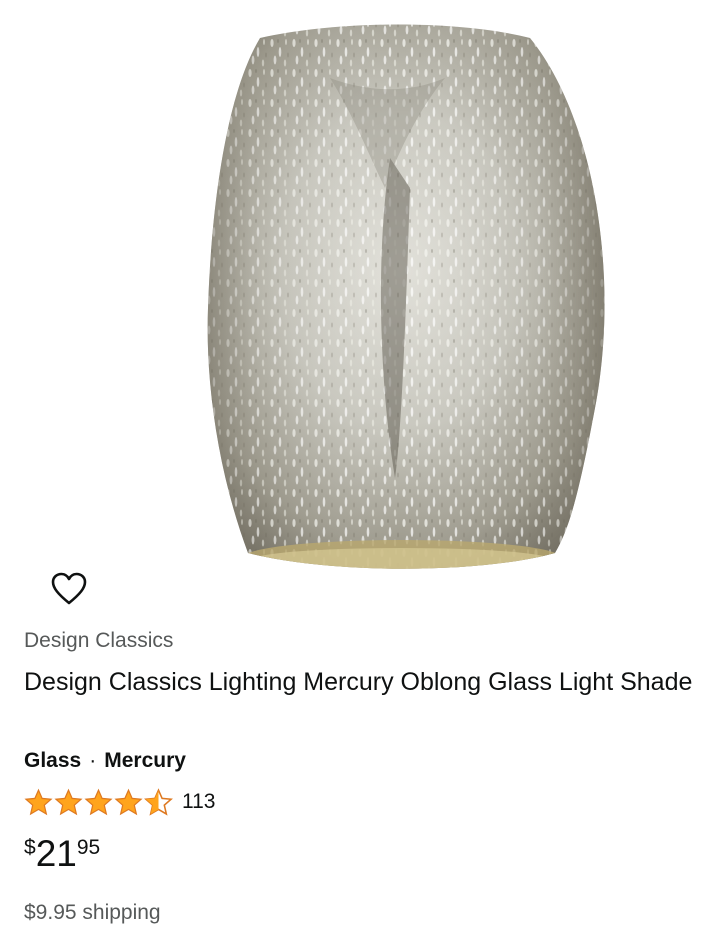 This screenshot has height=937, width=722. Describe the element at coordinates (88, 847) in the screenshot. I see `price-fraction: 95` at that location.